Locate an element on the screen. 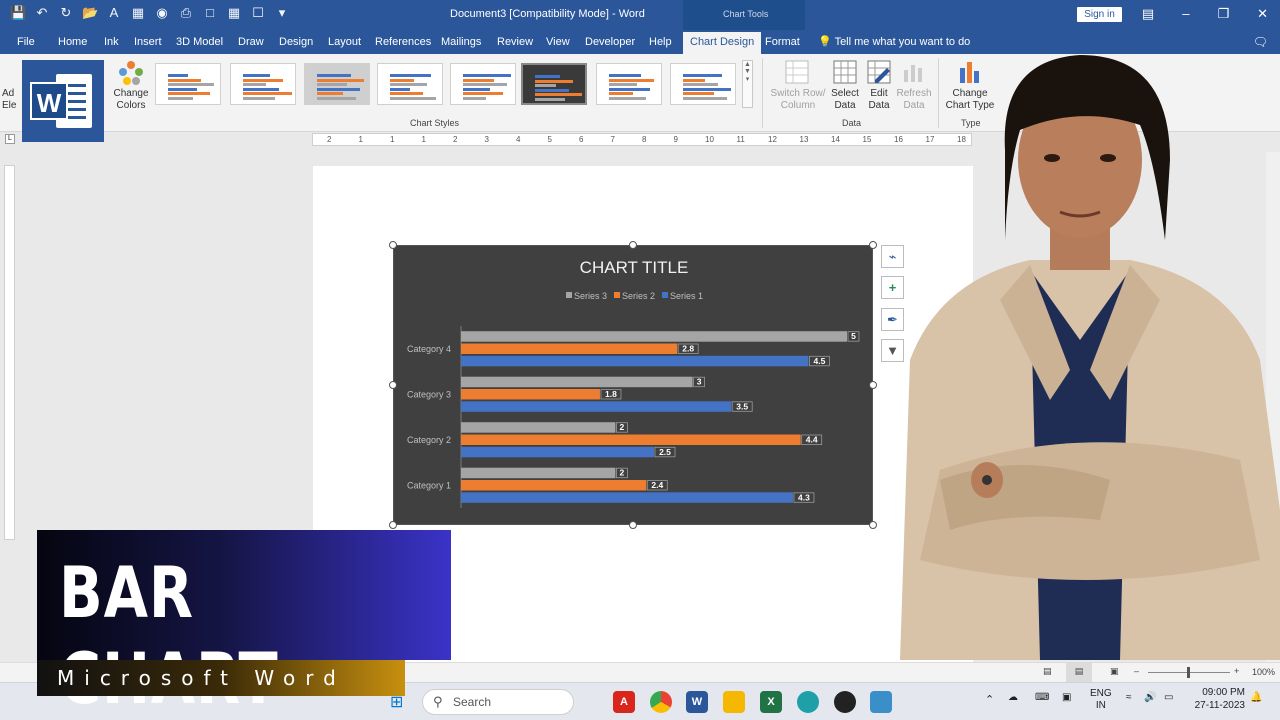  tray-overflow-icon: ⌃ is located at coordinates (989, 699).